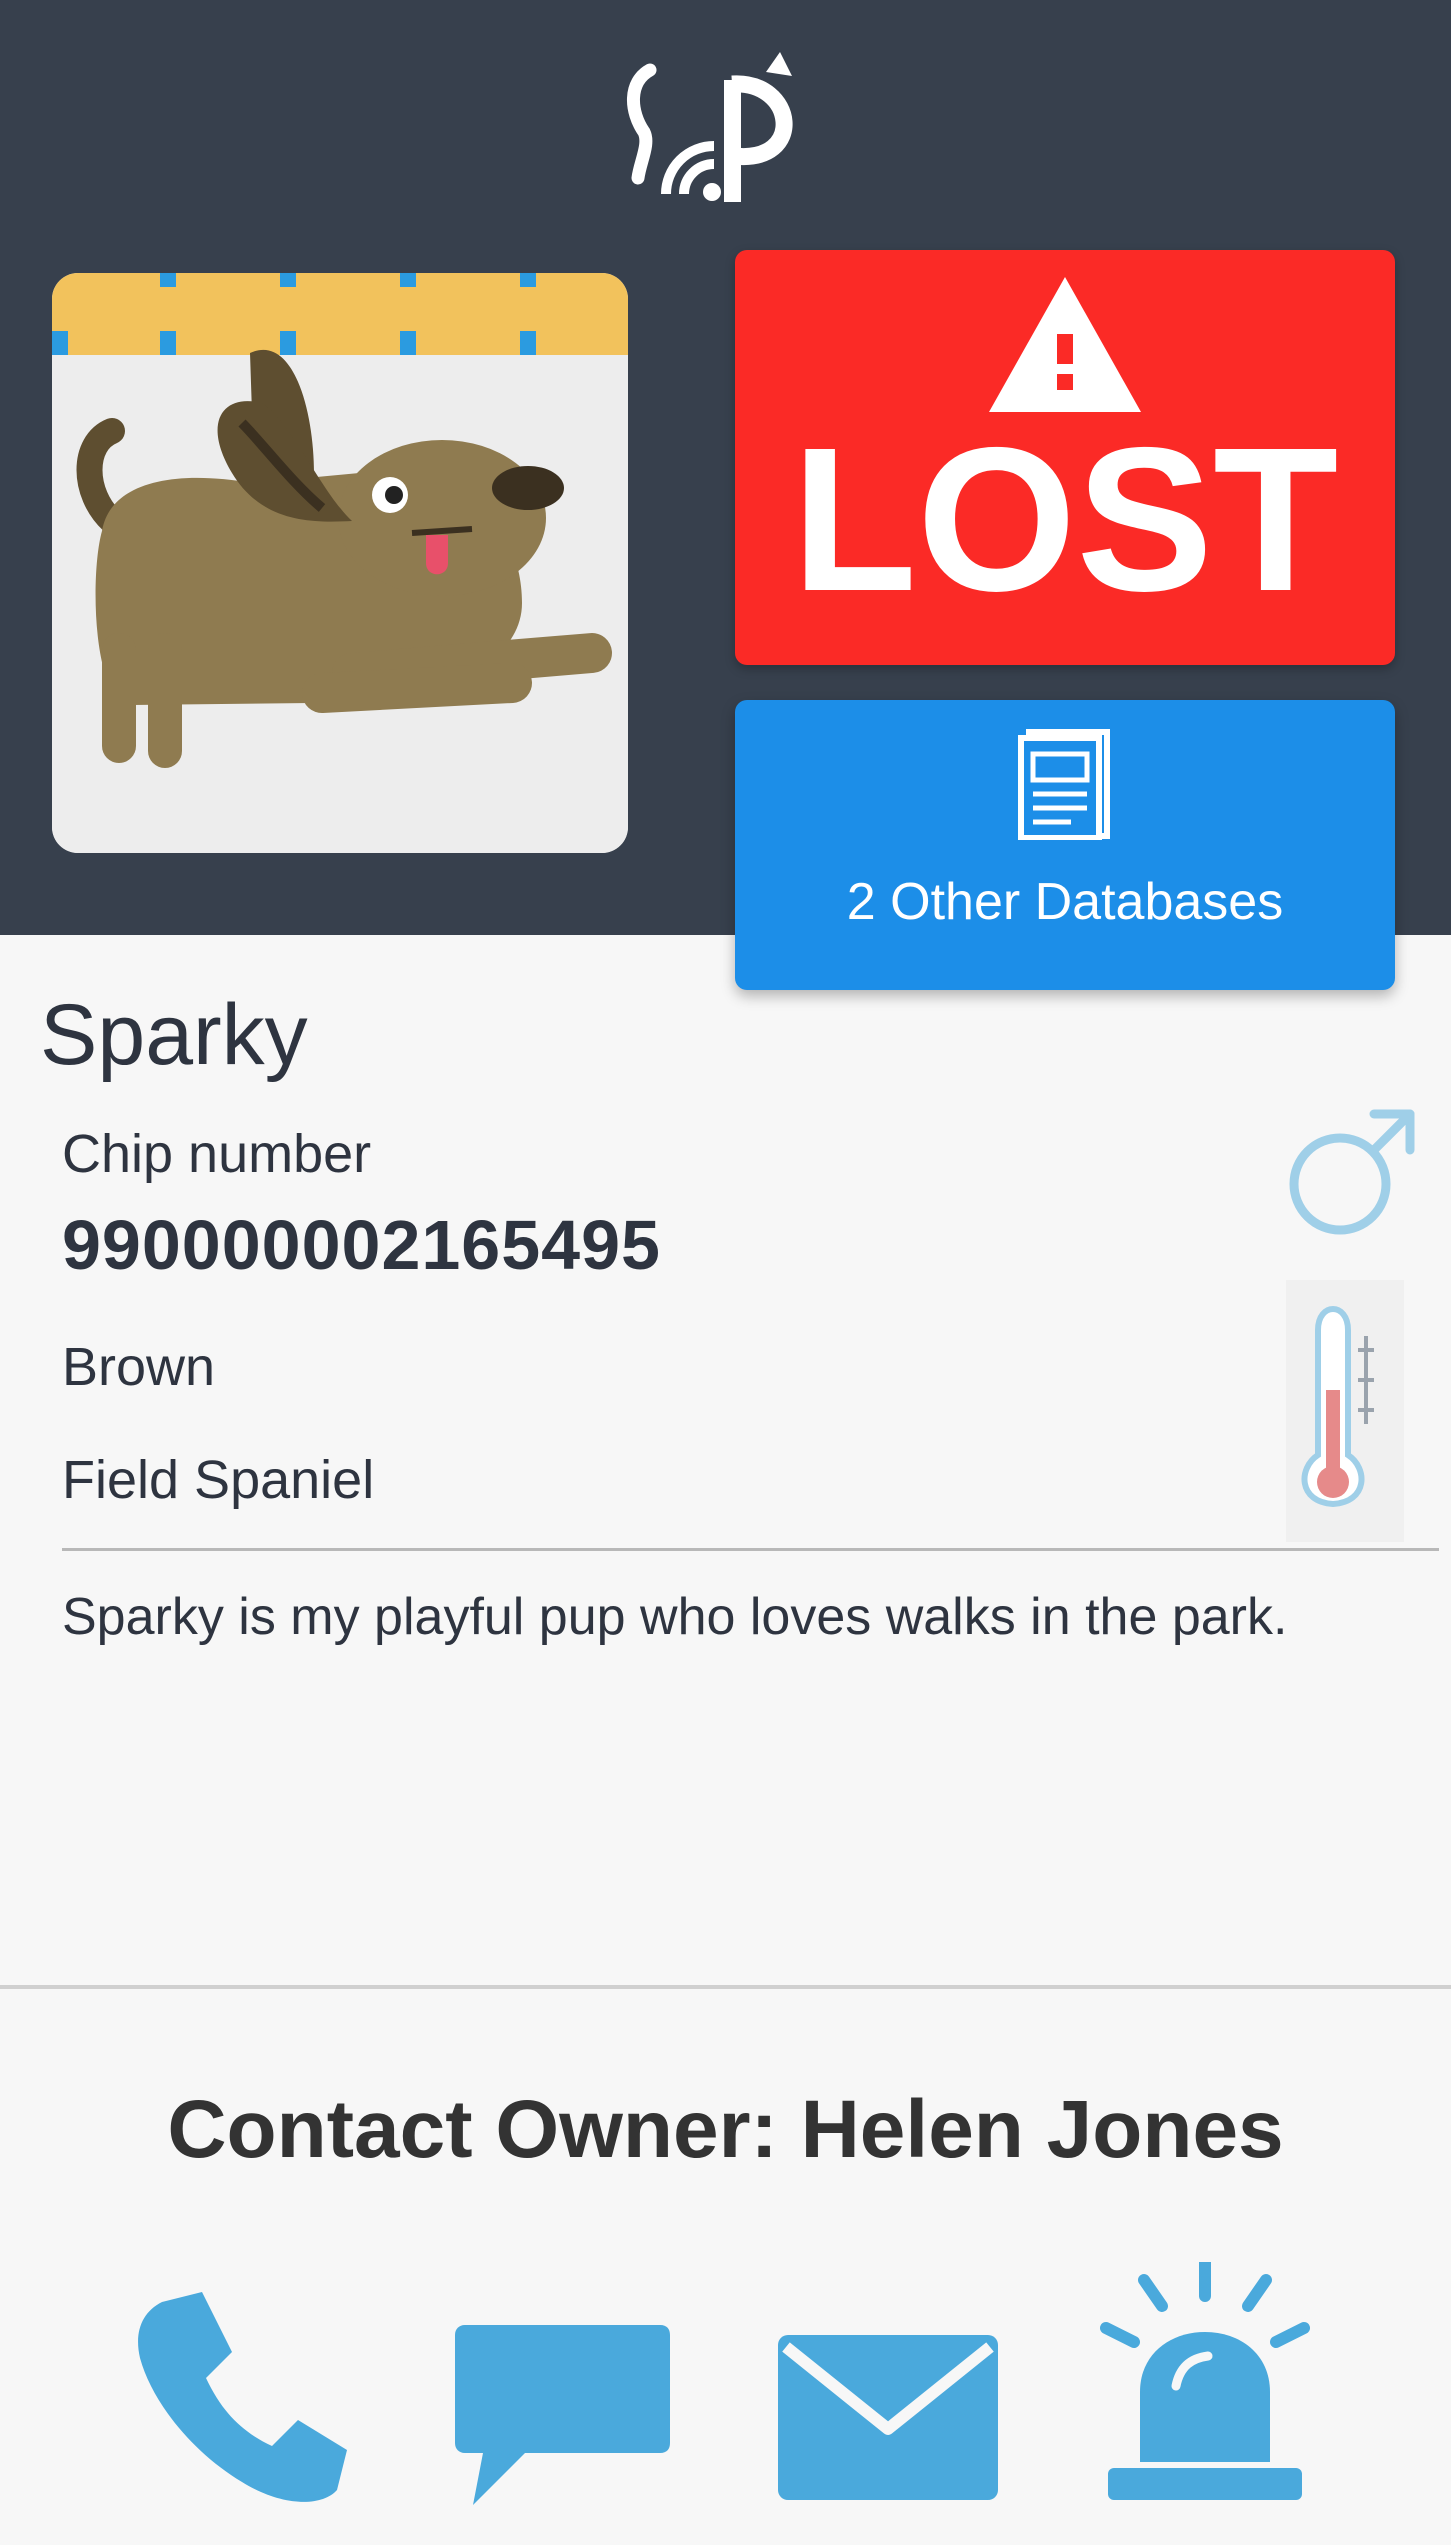 Image resolution: width=1451 pixels, height=2545 pixels. I want to click on chip-number-value: 990000002165495, so click(361, 1245).